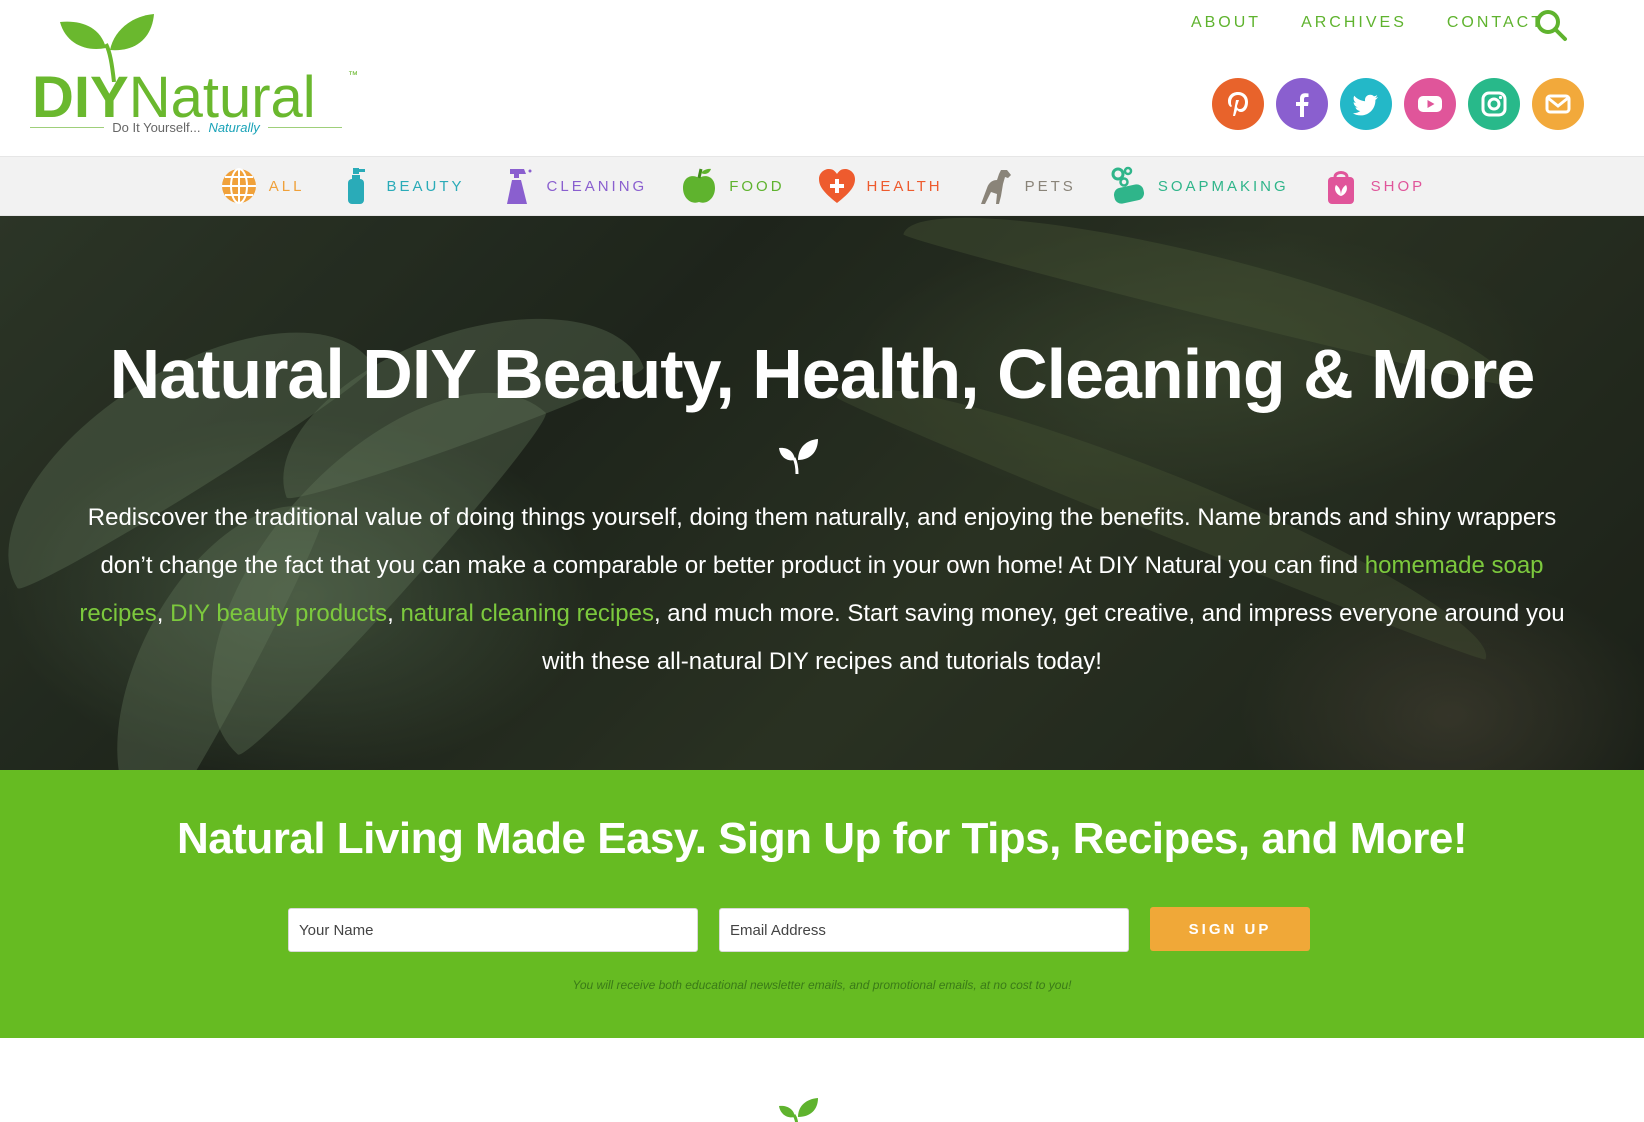 The width and height of the screenshot is (1644, 1122). I want to click on category-label: SOAPMAKING, so click(1223, 186).